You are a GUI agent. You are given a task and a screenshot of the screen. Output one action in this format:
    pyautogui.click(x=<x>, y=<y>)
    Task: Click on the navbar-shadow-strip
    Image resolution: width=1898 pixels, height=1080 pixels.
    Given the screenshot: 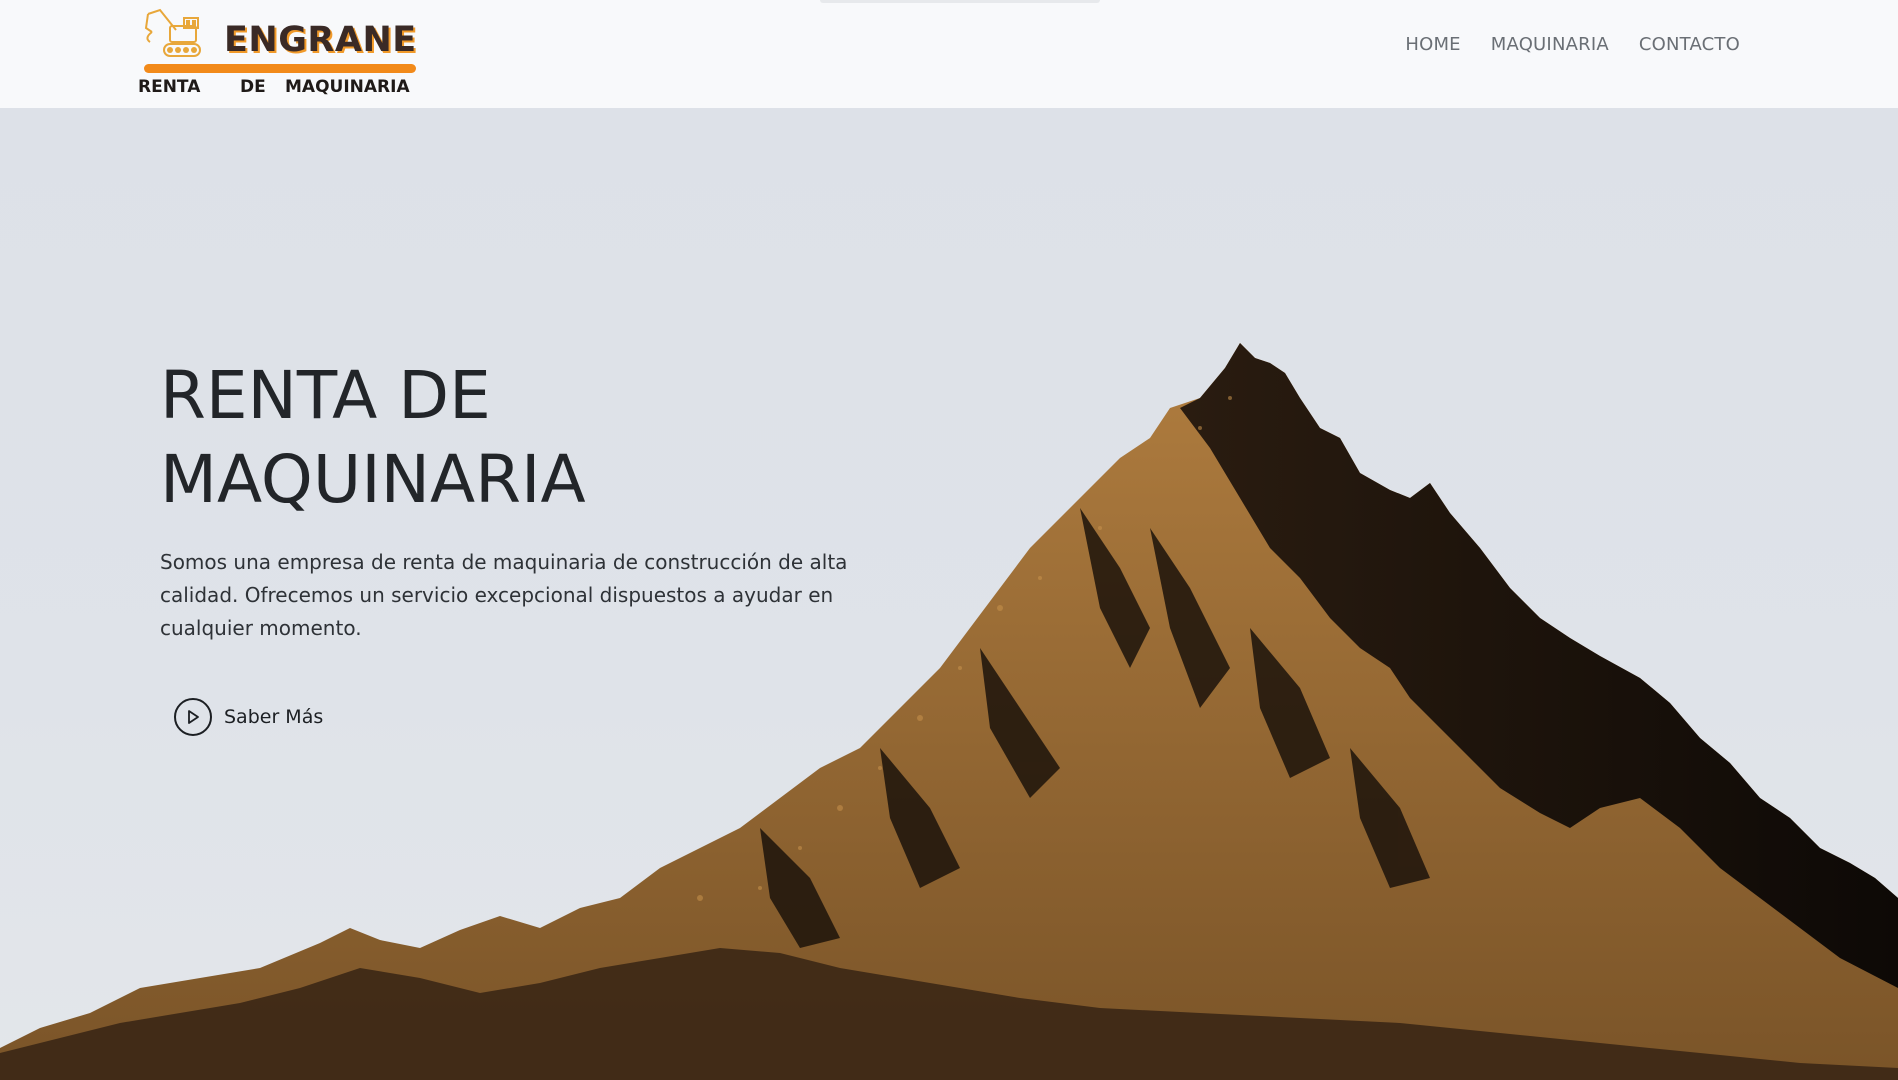 What is the action you would take?
    pyautogui.click(x=960, y=1)
    